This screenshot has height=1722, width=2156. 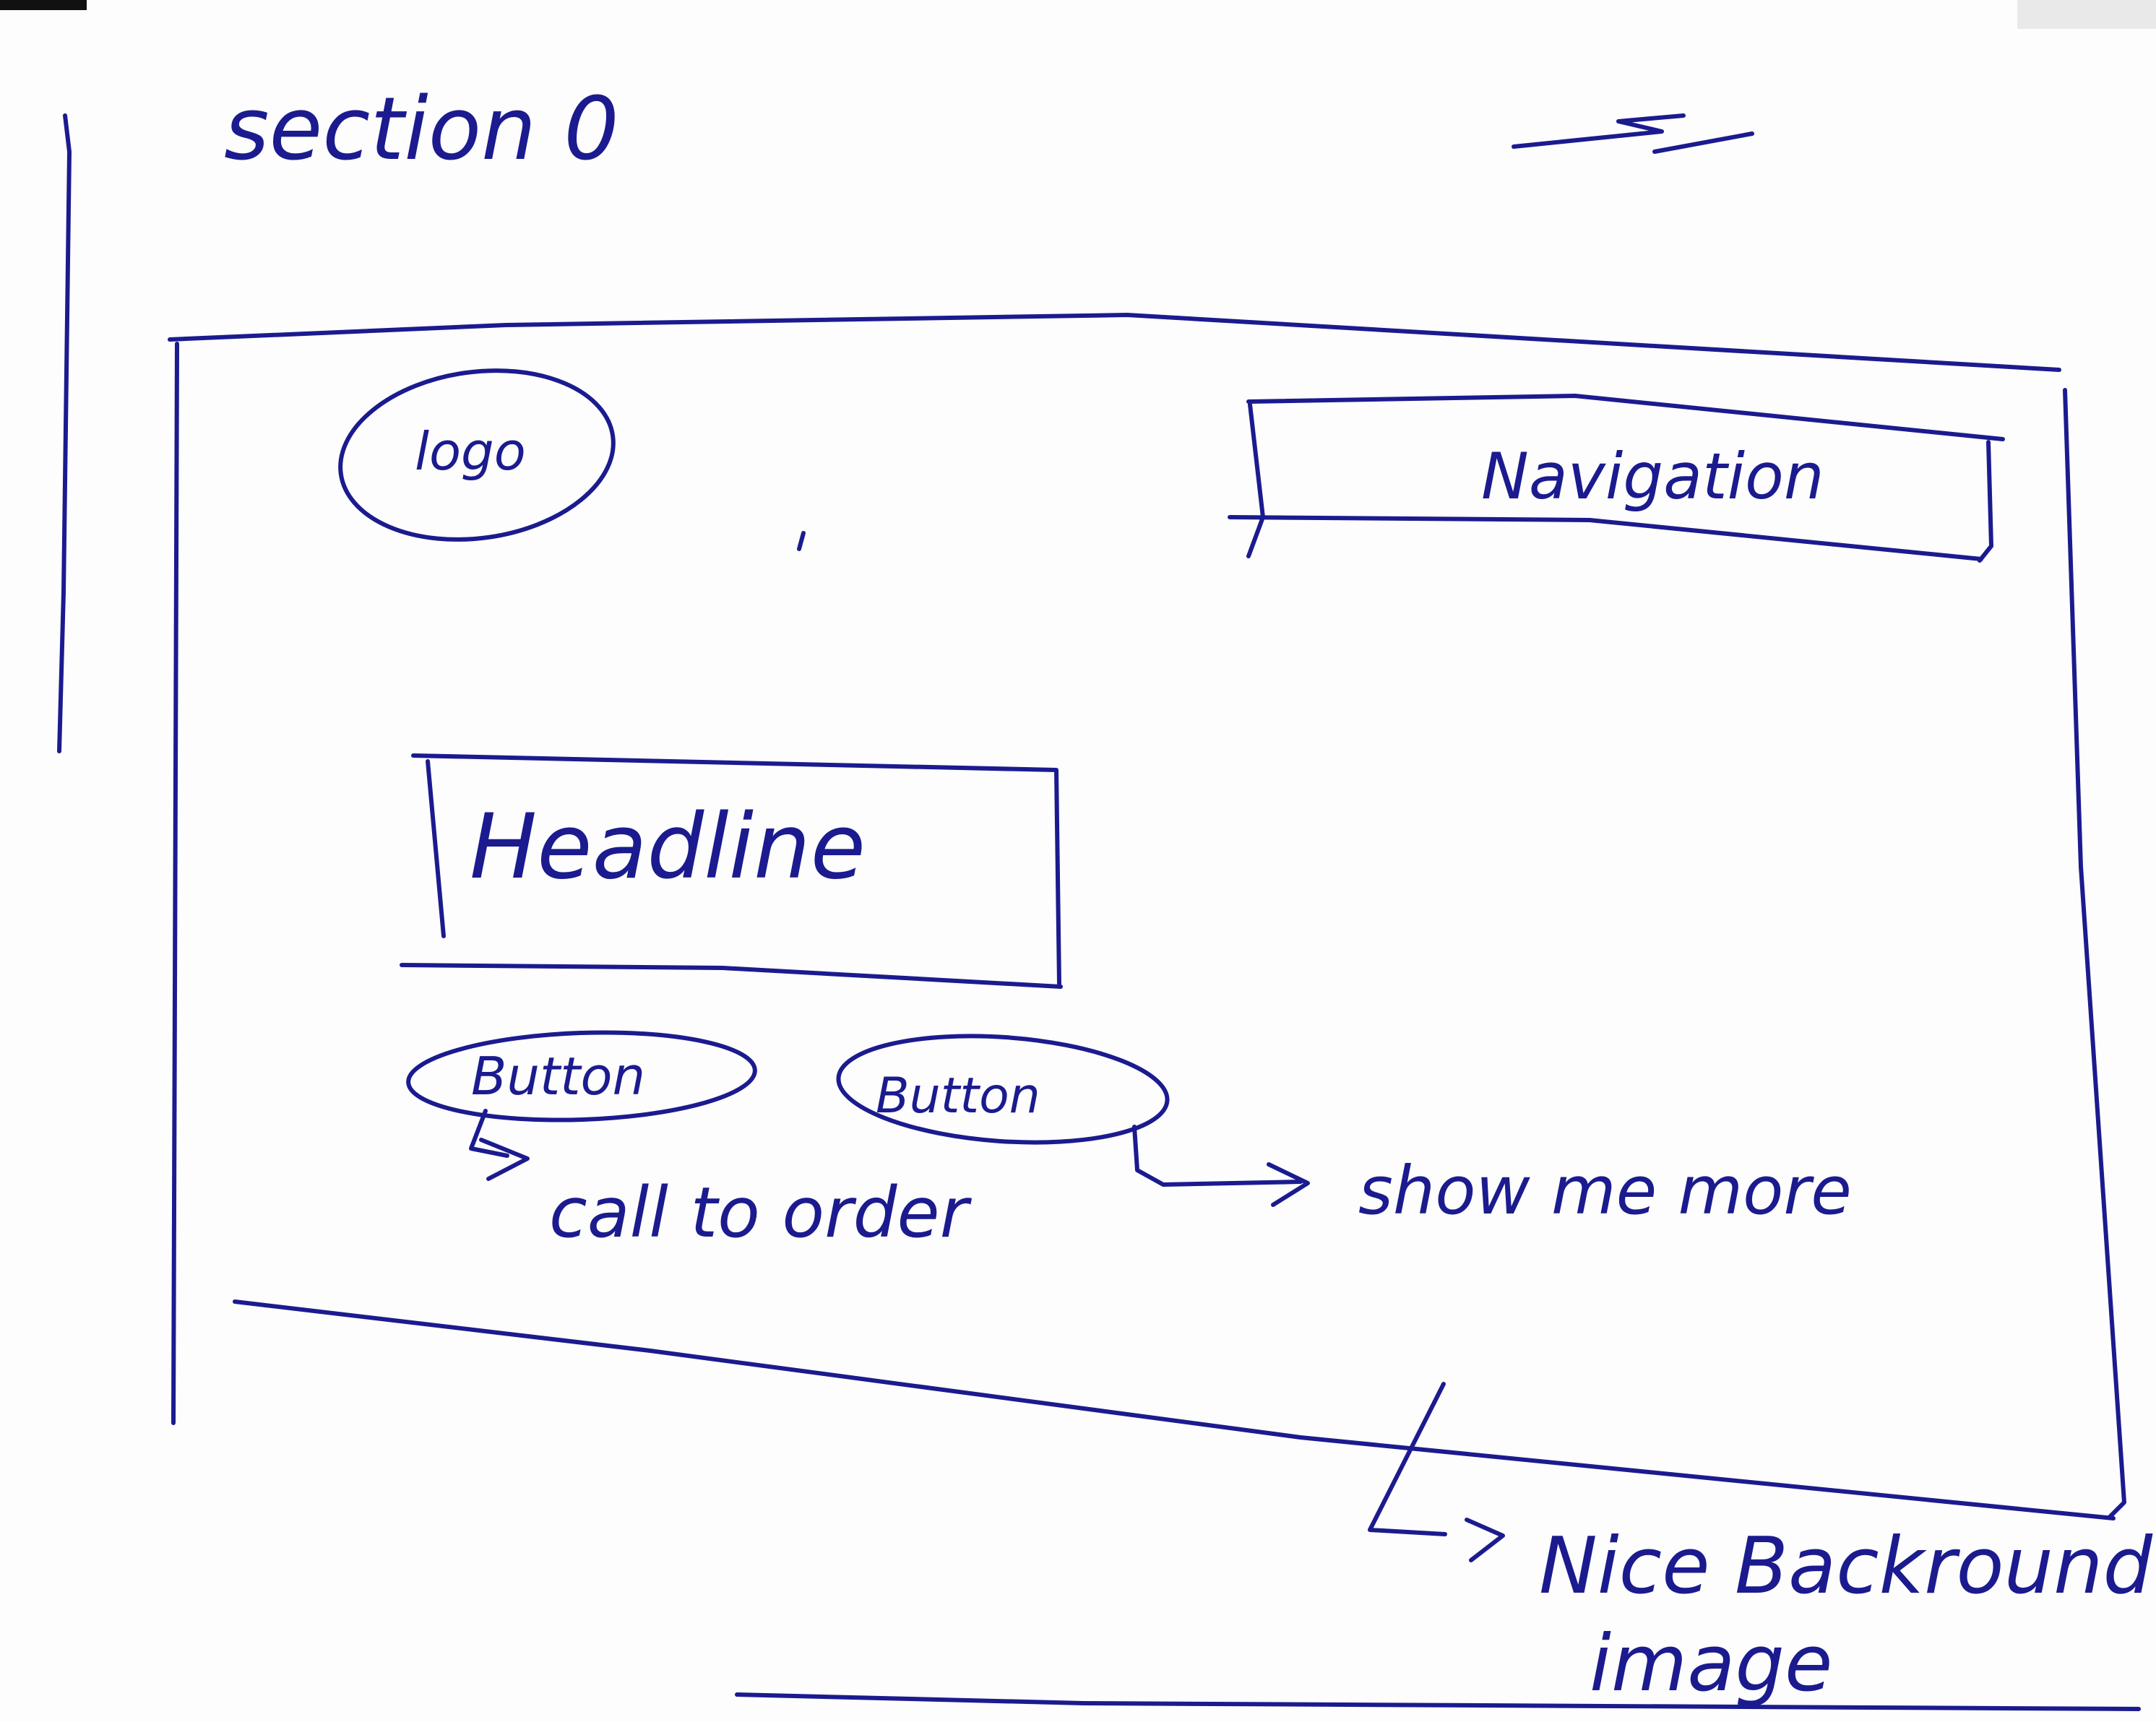 I want to click on photo-corner-shadow, so click(x=43, y=5).